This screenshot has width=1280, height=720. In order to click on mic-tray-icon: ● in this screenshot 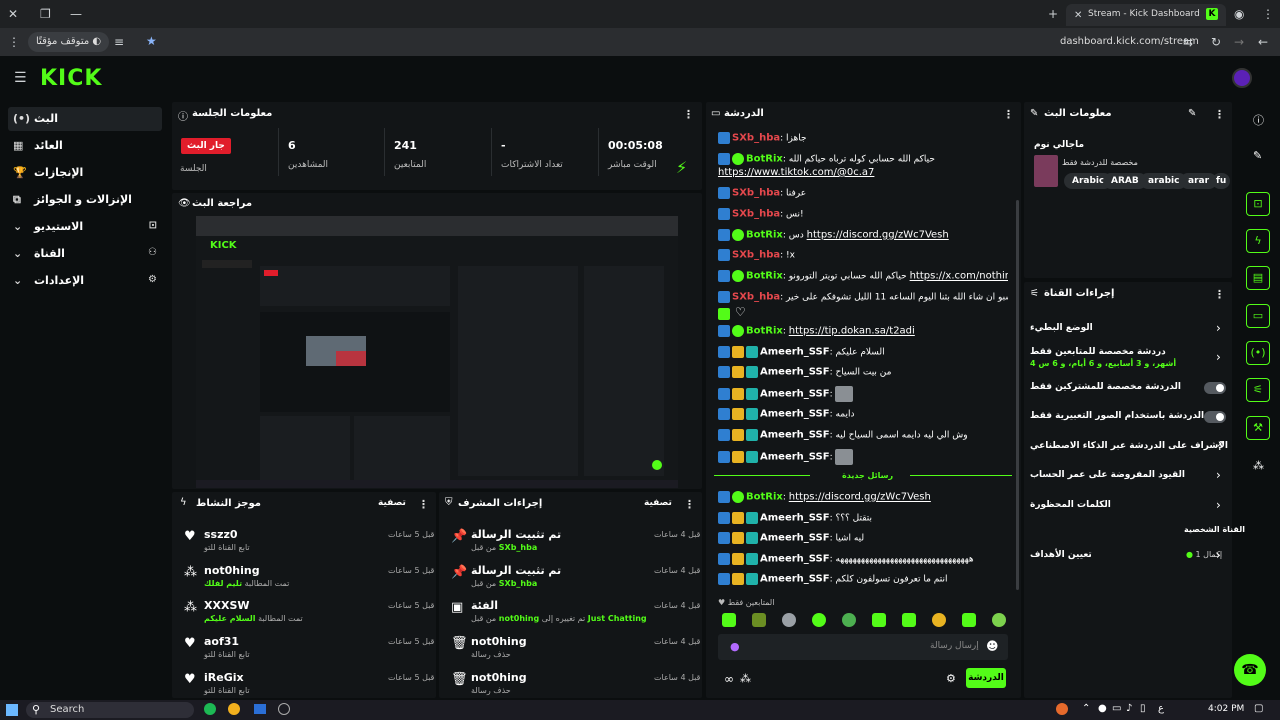, I will do `click(1102, 708)`.